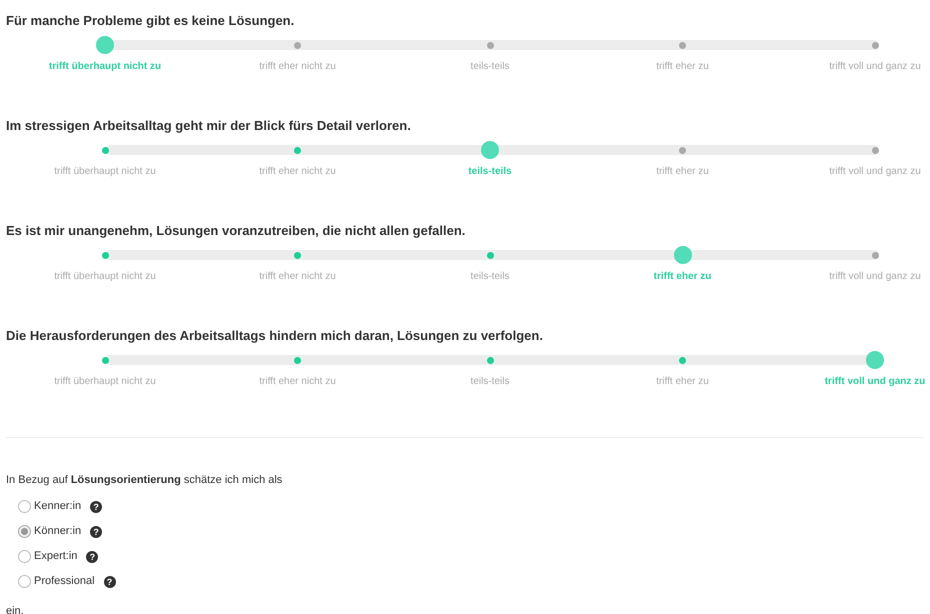 This screenshot has width=930, height=614. I want to click on question-text: Für manche Probleme gibt es keine Lösungen., so click(150, 20).